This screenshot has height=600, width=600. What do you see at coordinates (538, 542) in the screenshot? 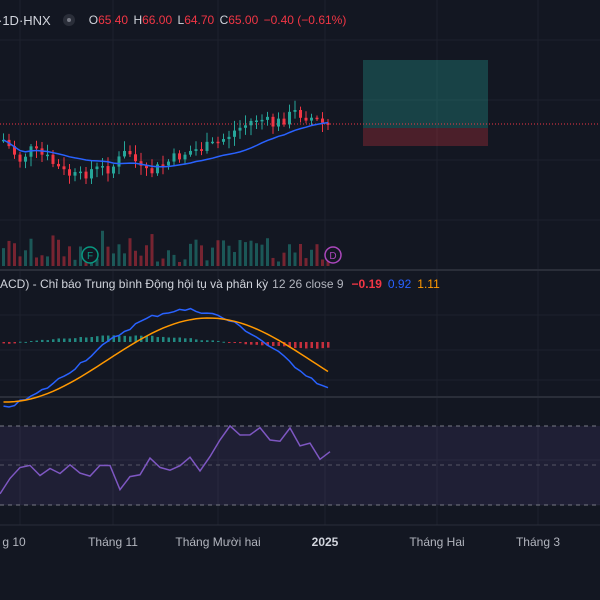
I see `time-axis-label: Tháng 3` at bounding box center [538, 542].